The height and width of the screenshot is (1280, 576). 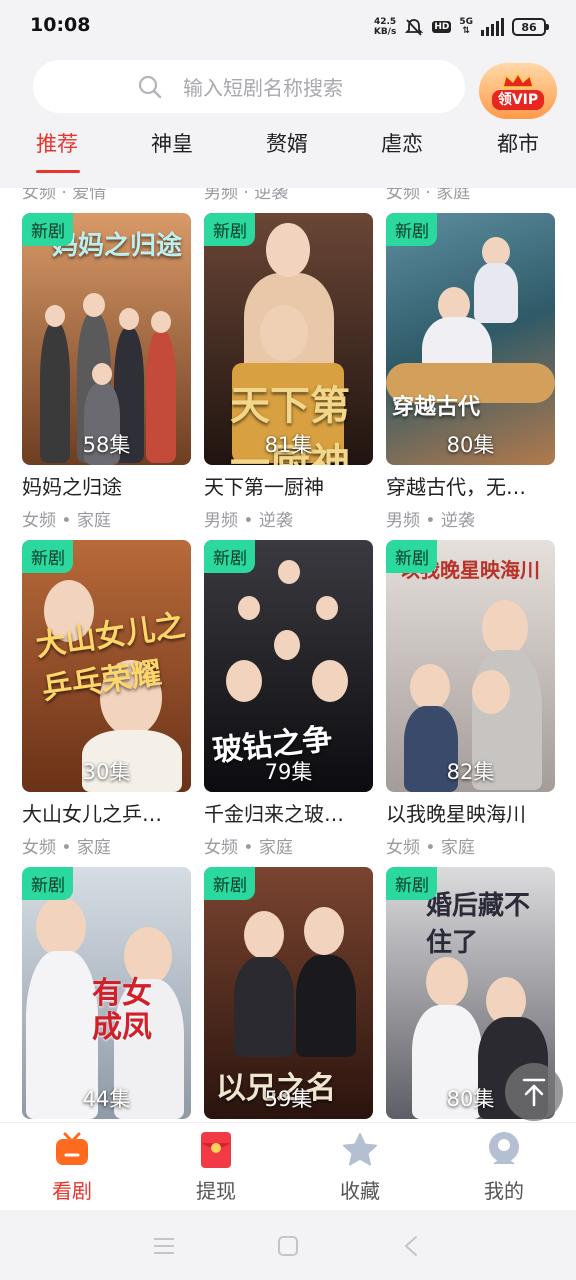 What do you see at coordinates (470, 339) in the screenshot?
I see `drama-poster: 穿越古代 新剧 80集` at bounding box center [470, 339].